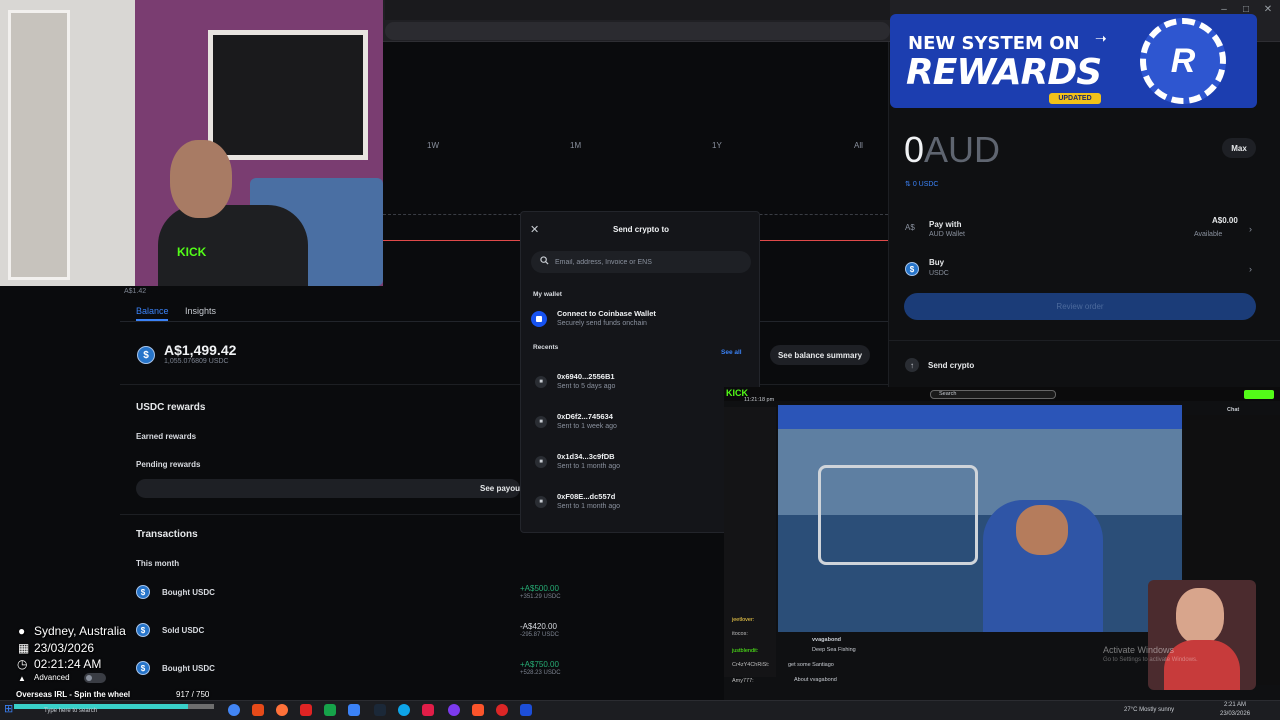 The height and width of the screenshot is (720, 1280). Describe the element at coordinates (834, 650) in the screenshot. I see `stream-title: Deep Sea Fishing` at that location.